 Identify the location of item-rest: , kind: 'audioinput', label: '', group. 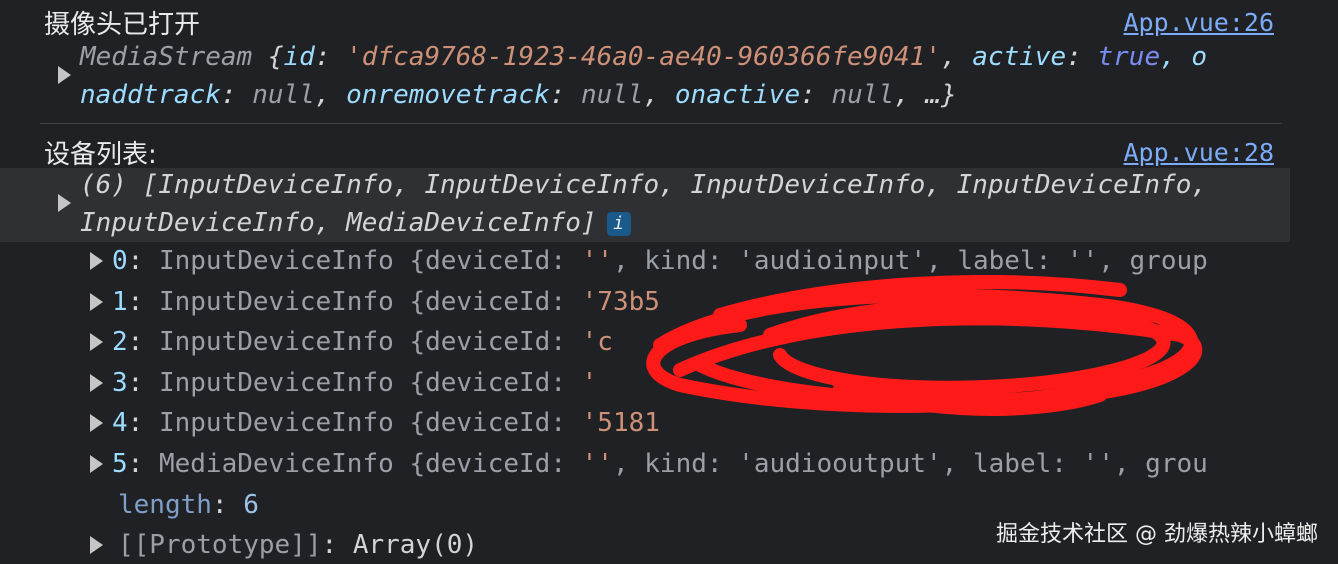
(910, 261).